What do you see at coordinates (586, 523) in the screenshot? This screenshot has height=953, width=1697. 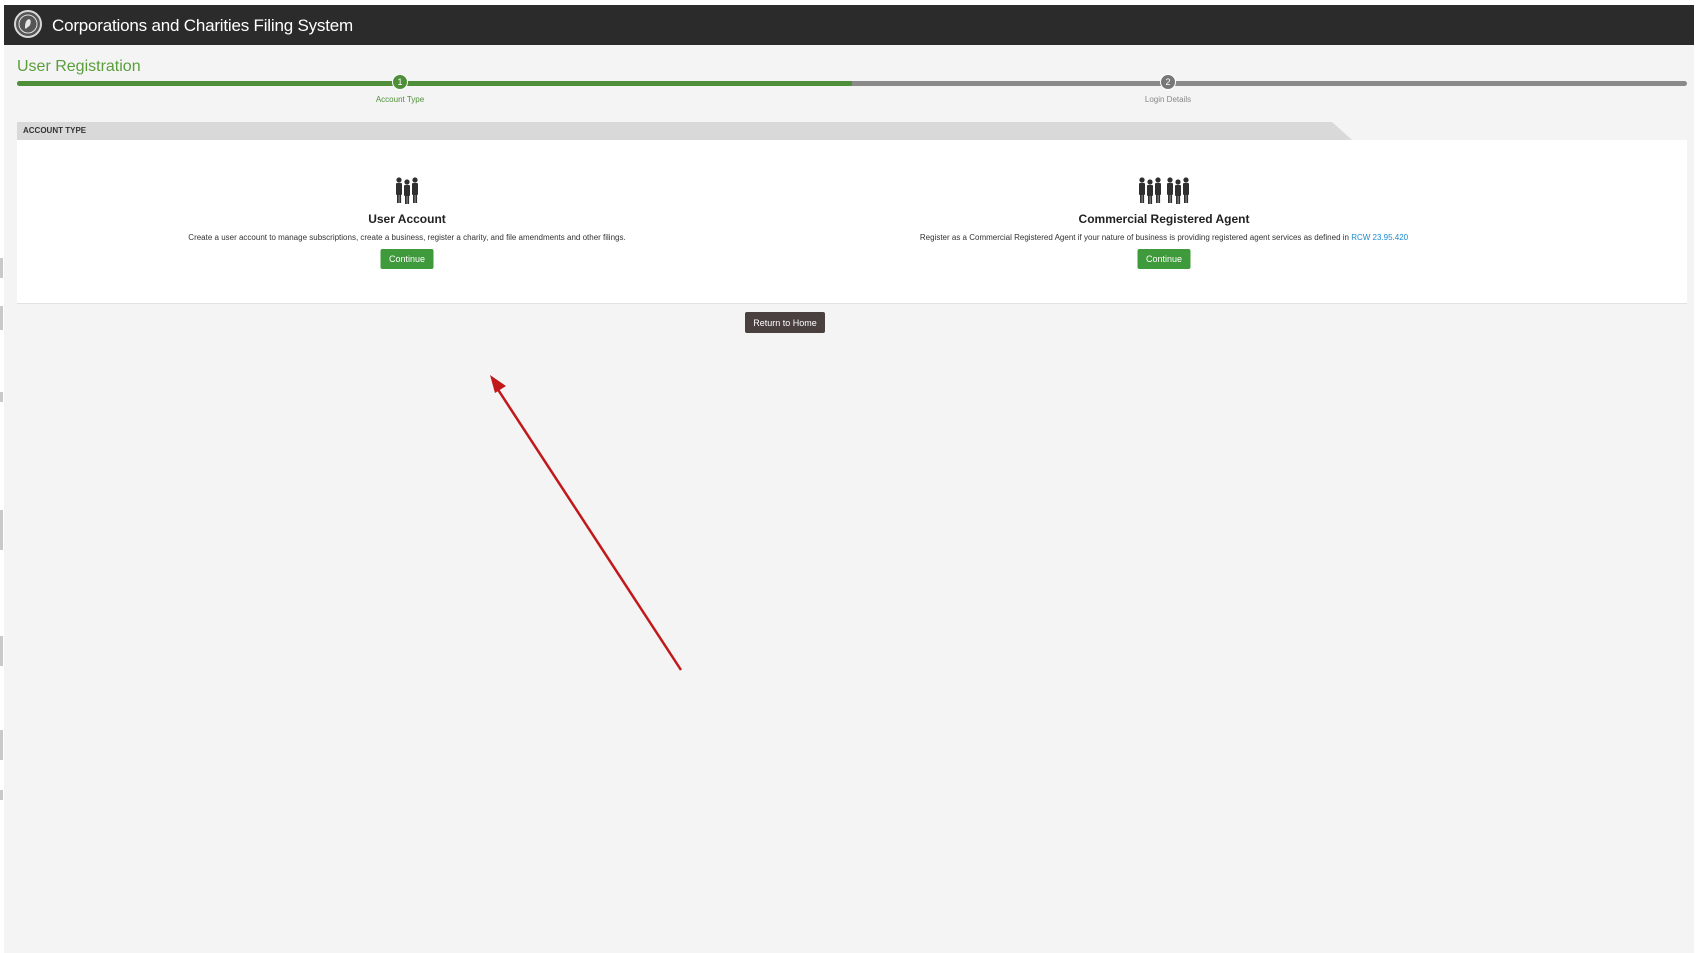 I see `annotation-arrow` at bounding box center [586, 523].